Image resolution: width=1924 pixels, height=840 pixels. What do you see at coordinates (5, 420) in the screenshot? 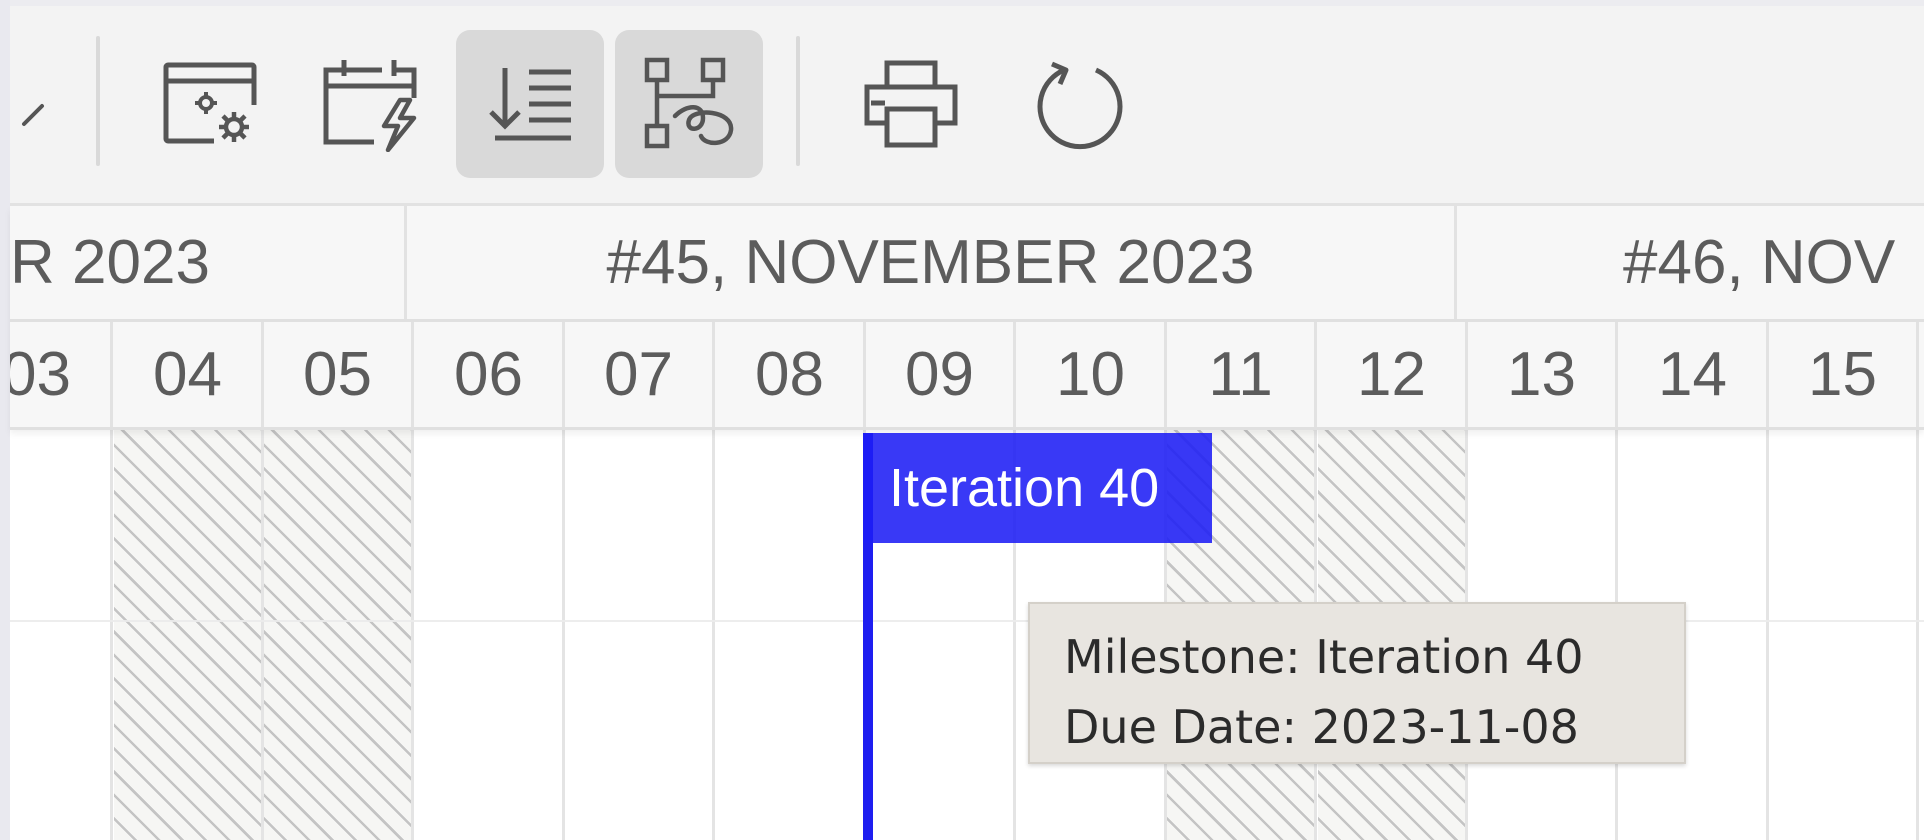
I see `background-window-edge-left` at bounding box center [5, 420].